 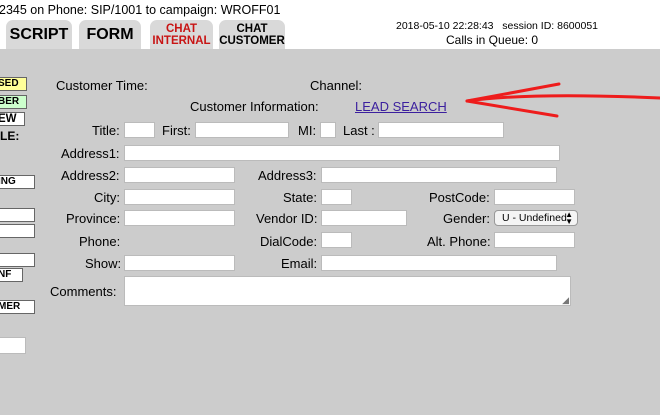 I want to click on city-label: City:, so click(x=107, y=197).